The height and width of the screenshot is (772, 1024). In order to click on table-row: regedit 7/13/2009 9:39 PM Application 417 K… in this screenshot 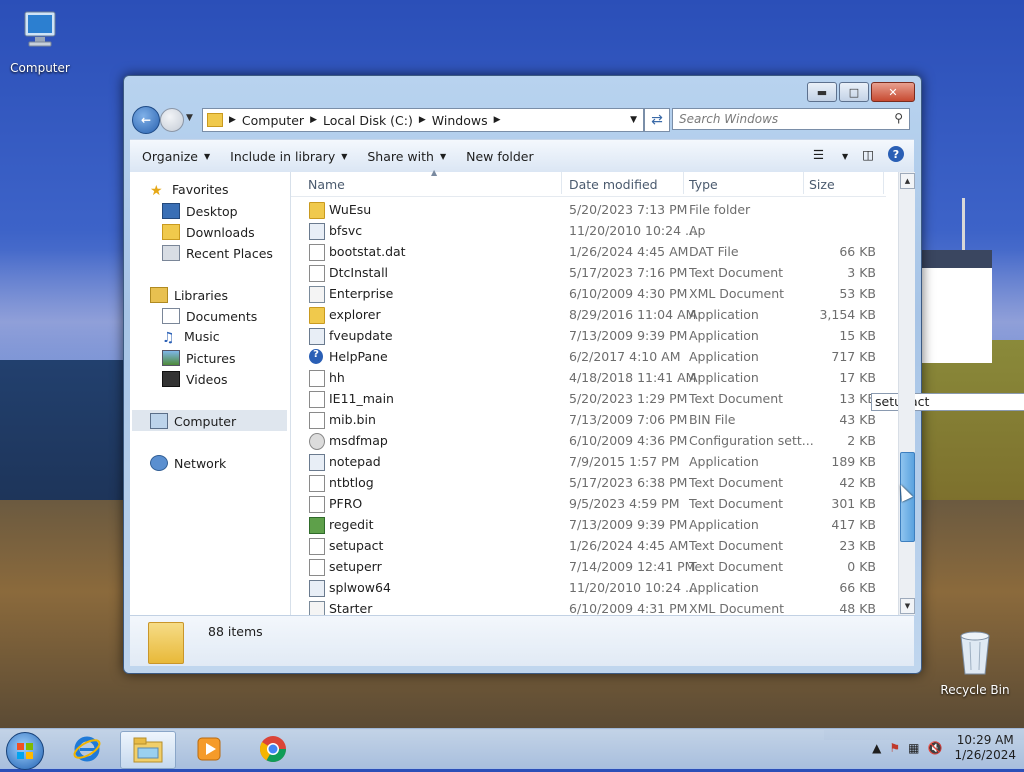, I will do `click(588, 524)`.